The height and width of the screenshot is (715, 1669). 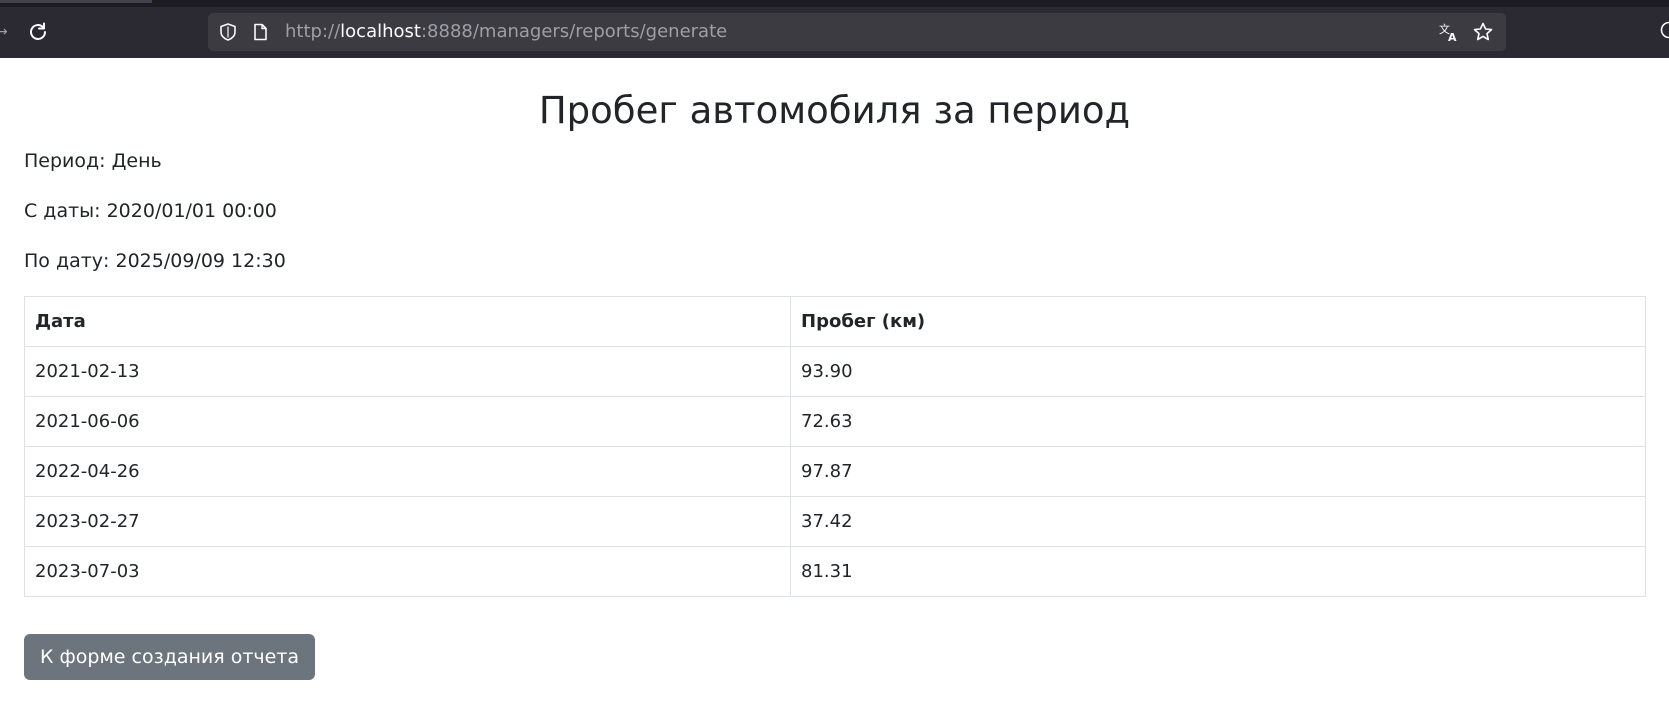 What do you see at coordinates (380, 31) in the screenshot?
I see `url-host: localhost` at bounding box center [380, 31].